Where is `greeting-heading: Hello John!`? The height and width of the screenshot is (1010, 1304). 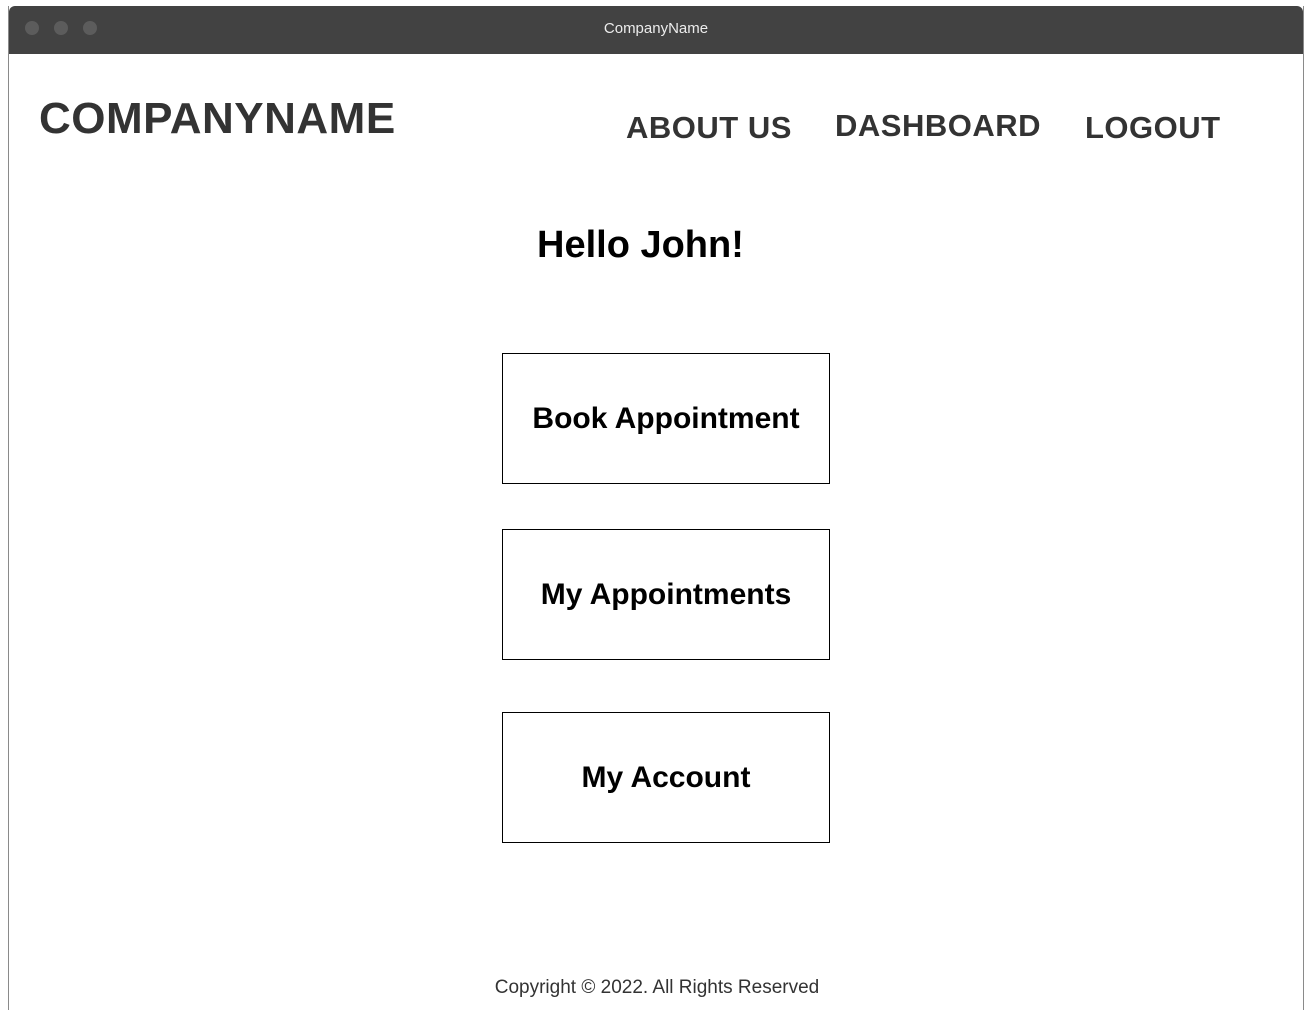
greeting-heading: Hello John! is located at coordinates (640, 245).